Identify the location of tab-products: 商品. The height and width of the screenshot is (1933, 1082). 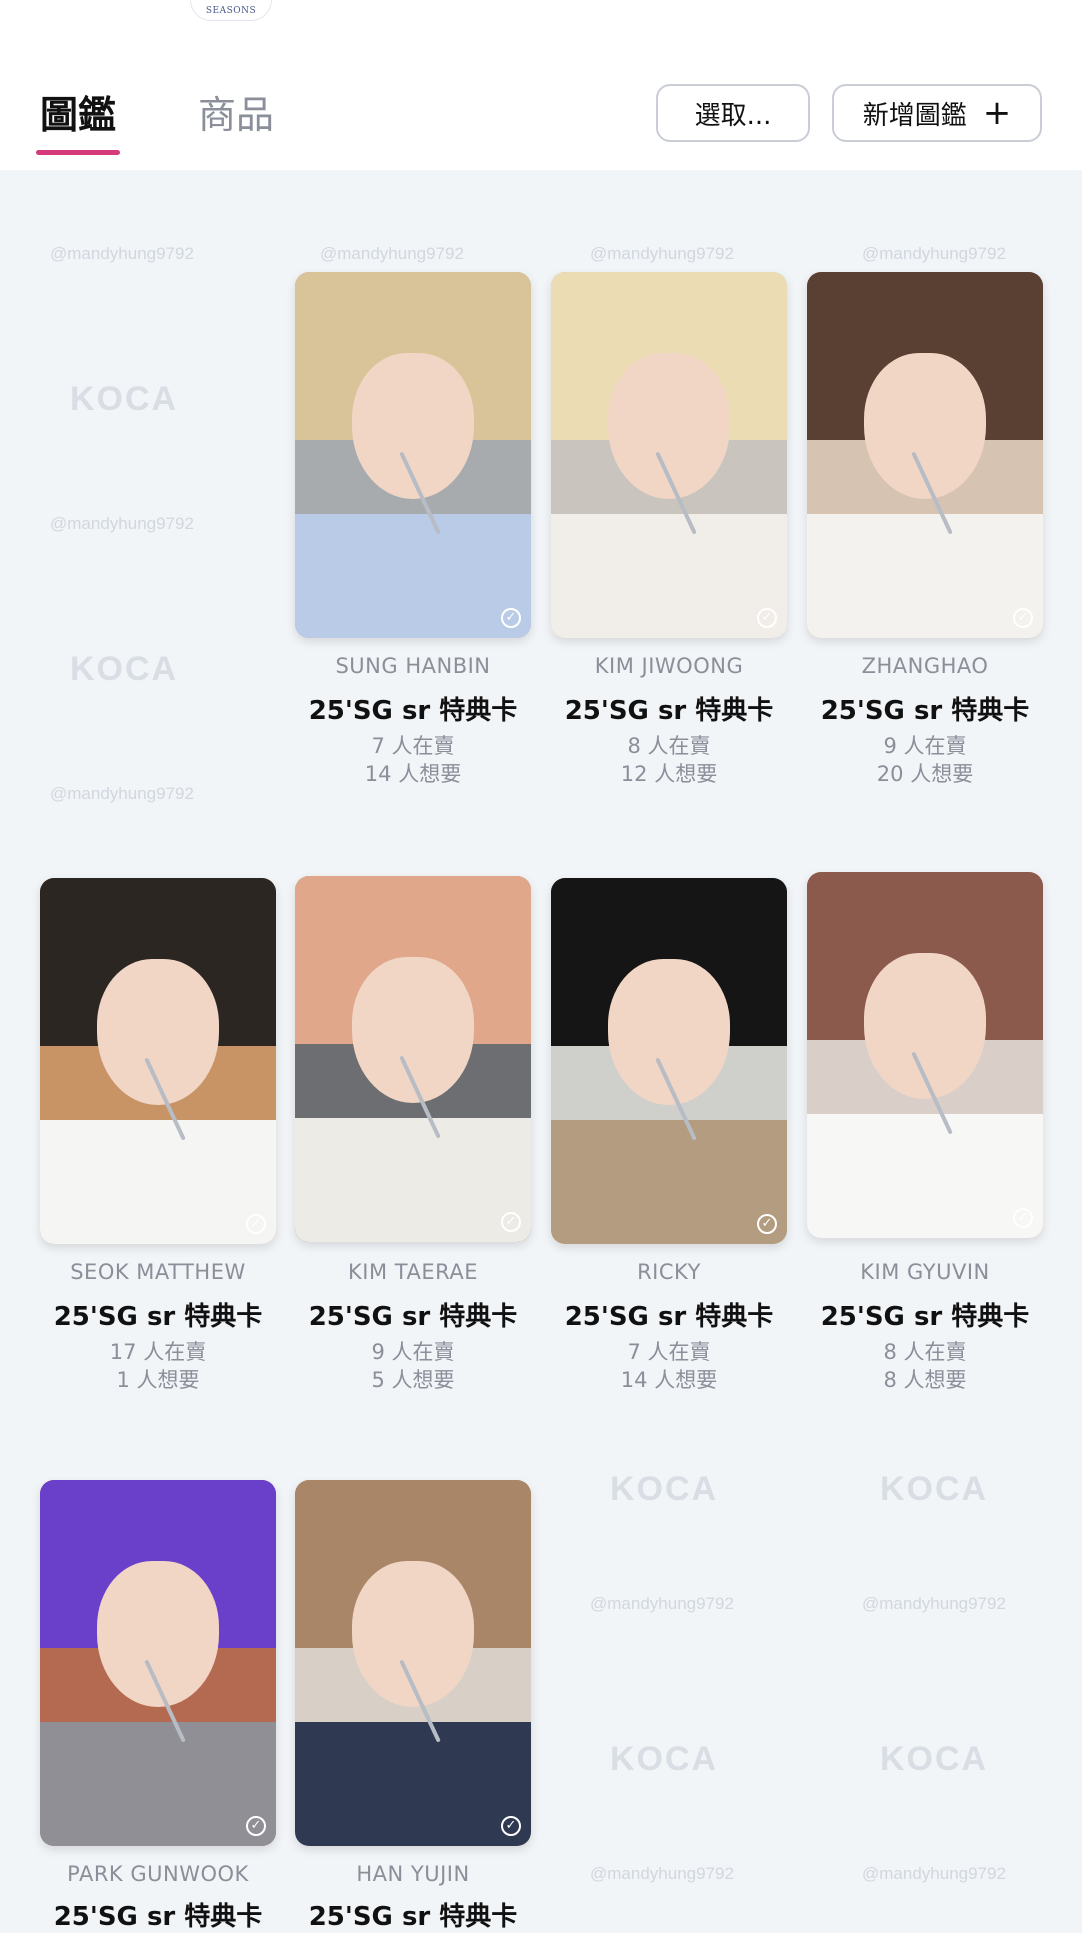
(236, 111).